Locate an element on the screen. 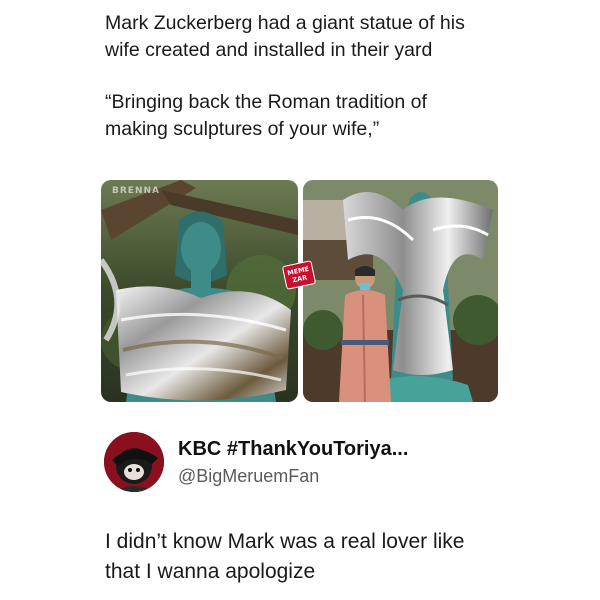 Image resolution: width=600 pixels, height=600 pixels. quote-line-1: “Bringing back the Roman tradition of is located at coordinates (266, 102).